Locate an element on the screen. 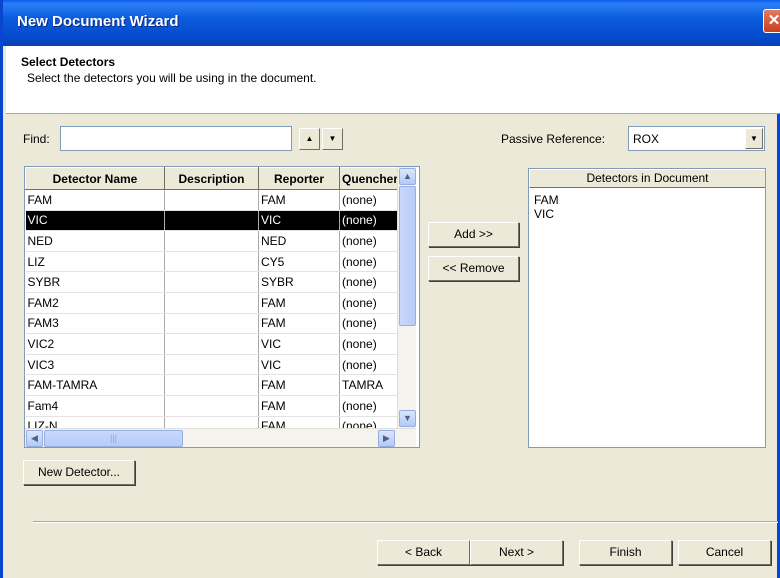  cell-reporter: NED is located at coordinates (299, 241).